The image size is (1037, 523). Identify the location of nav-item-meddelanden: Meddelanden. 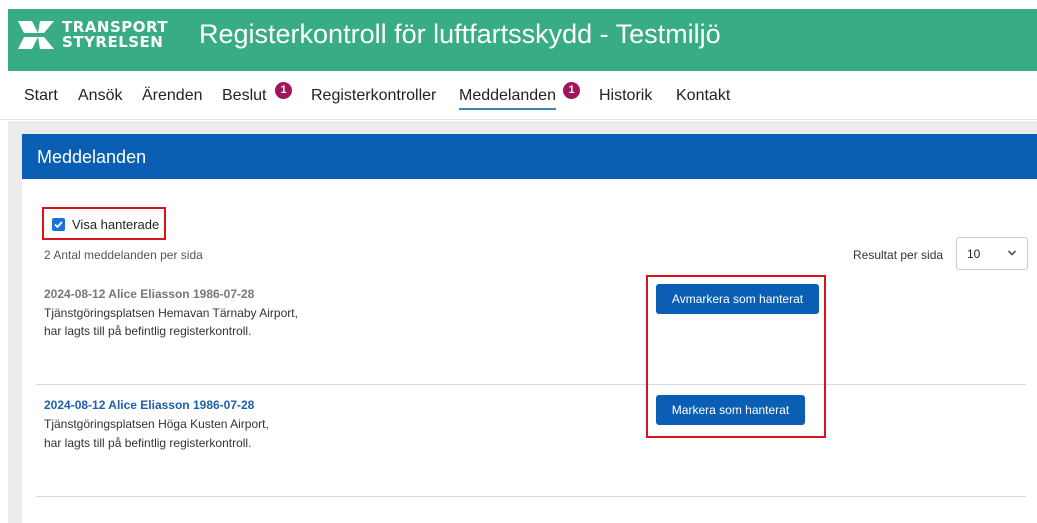
(507, 98).